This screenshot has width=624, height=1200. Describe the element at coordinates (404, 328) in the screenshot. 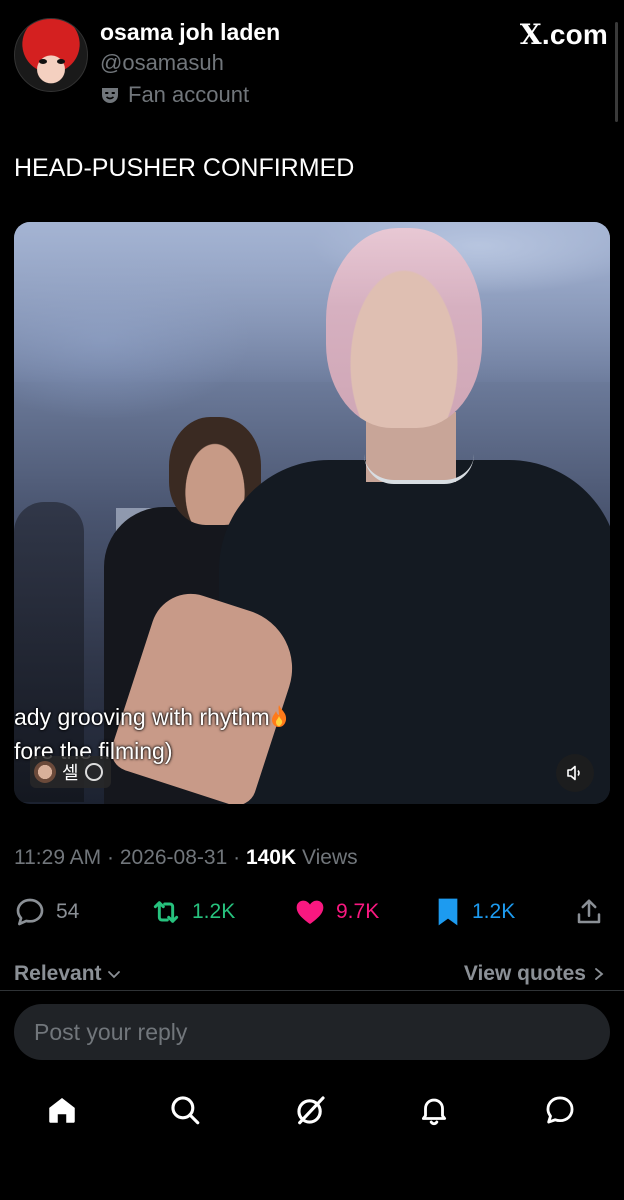

I see `video-frame-person-front-head` at that location.